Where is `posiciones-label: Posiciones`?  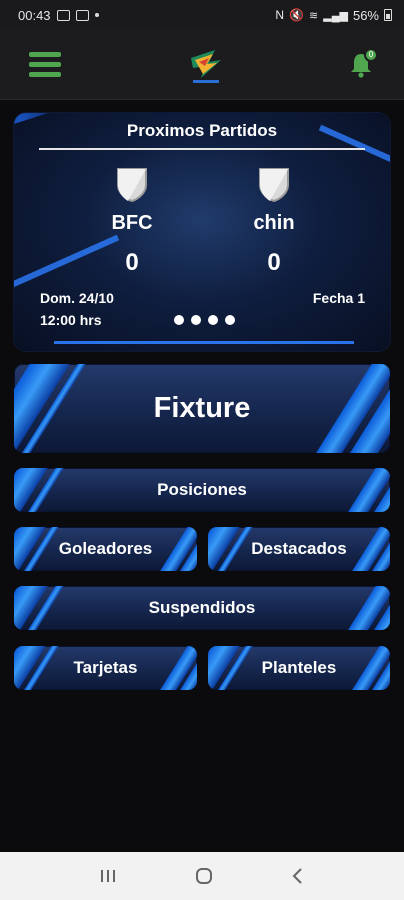 posiciones-label: Posiciones is located at coordinates (202, 489).